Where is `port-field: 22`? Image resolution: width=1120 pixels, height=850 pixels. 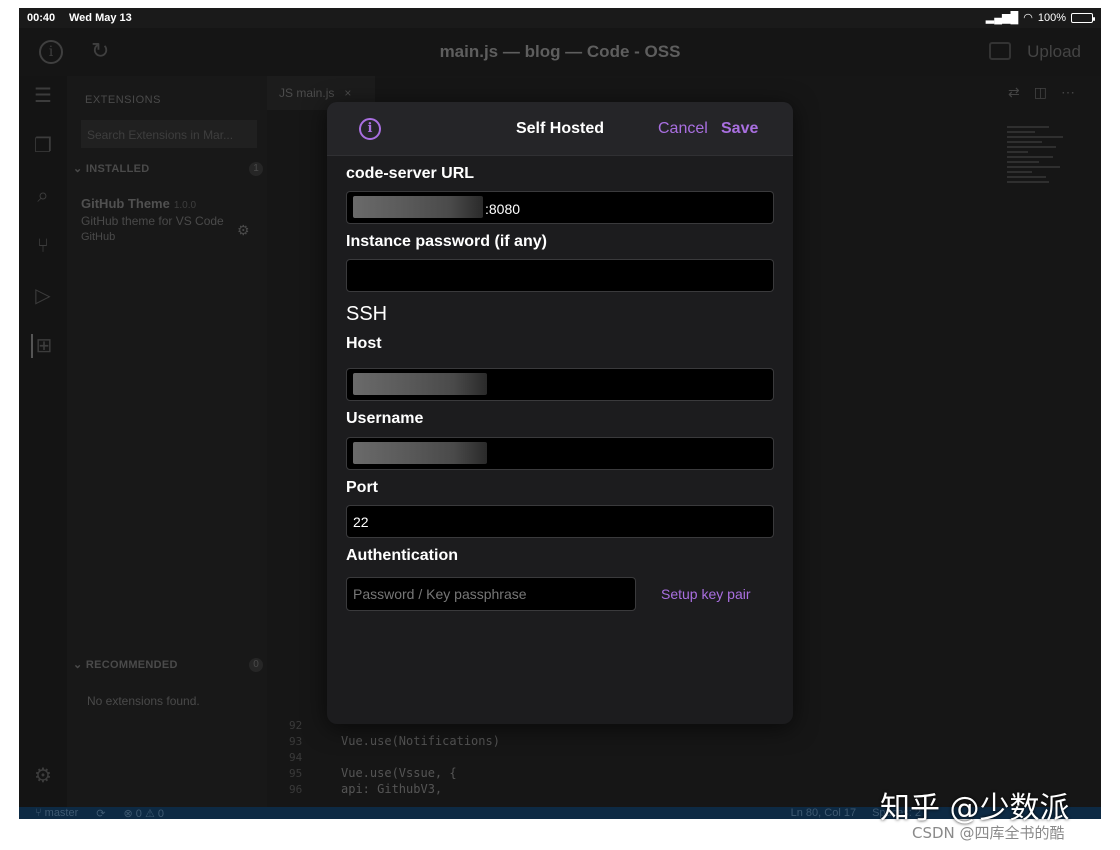 port-field: 22 is located at coordinates (560, 521).